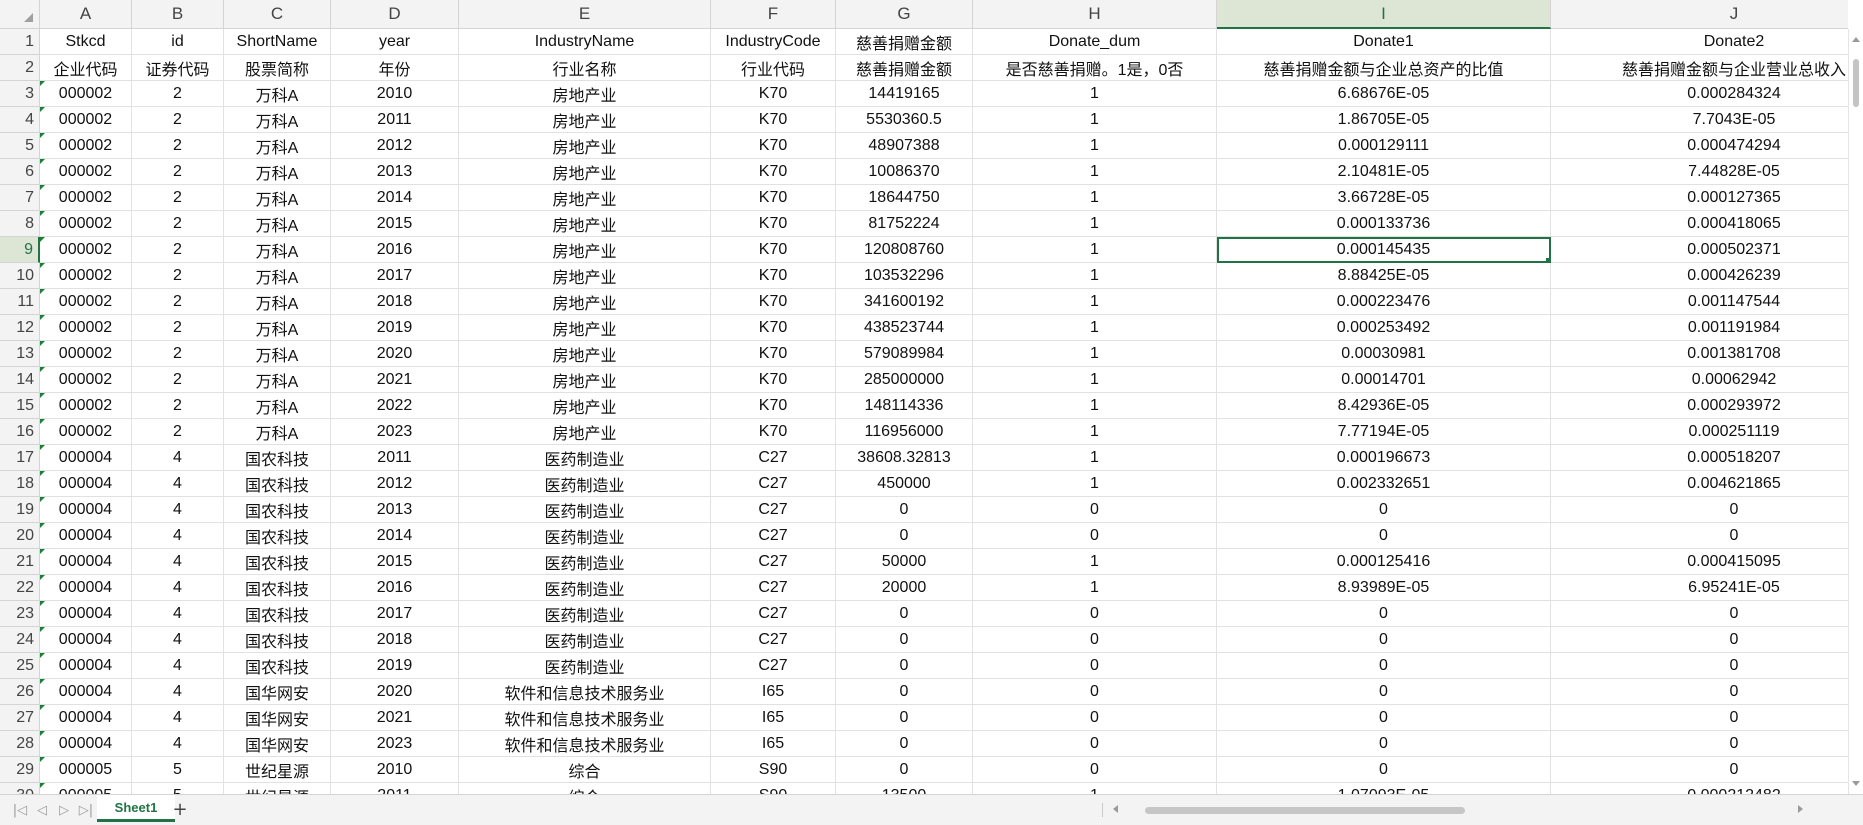  What do you see at coordinates (1384, 718) in the screenshot?
I see `cell-i27: 0` at bounding box center [1384, 718].